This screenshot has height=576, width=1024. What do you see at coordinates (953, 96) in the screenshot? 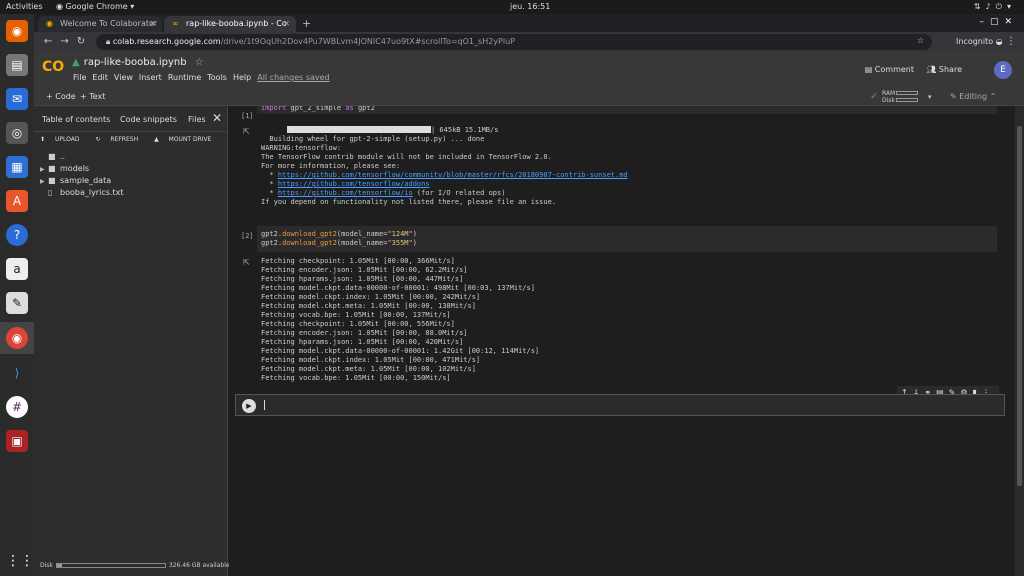
I see `pencil-icon: ✎` at bounding box center [953, 96].